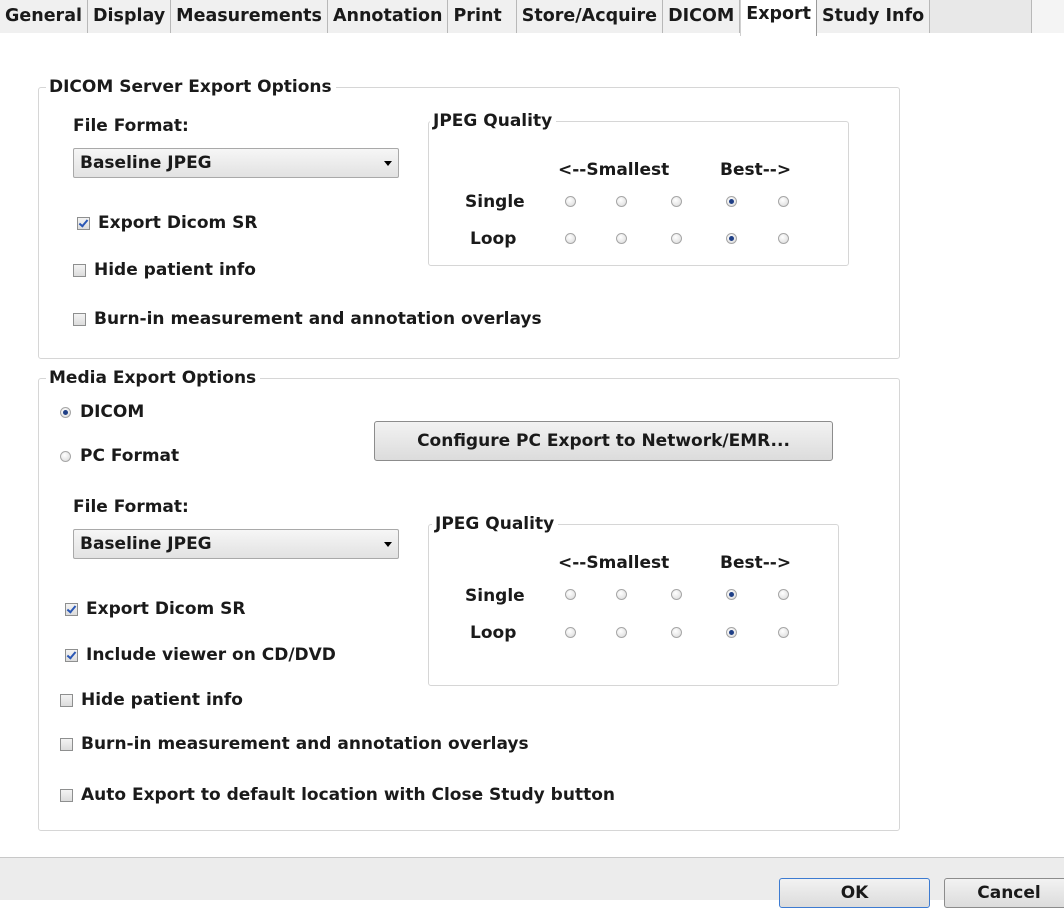 This screenshot has height=908, width=1064. I want to click on server-jpeg-quality-legend: JPEG Quality, so click(493, 121).